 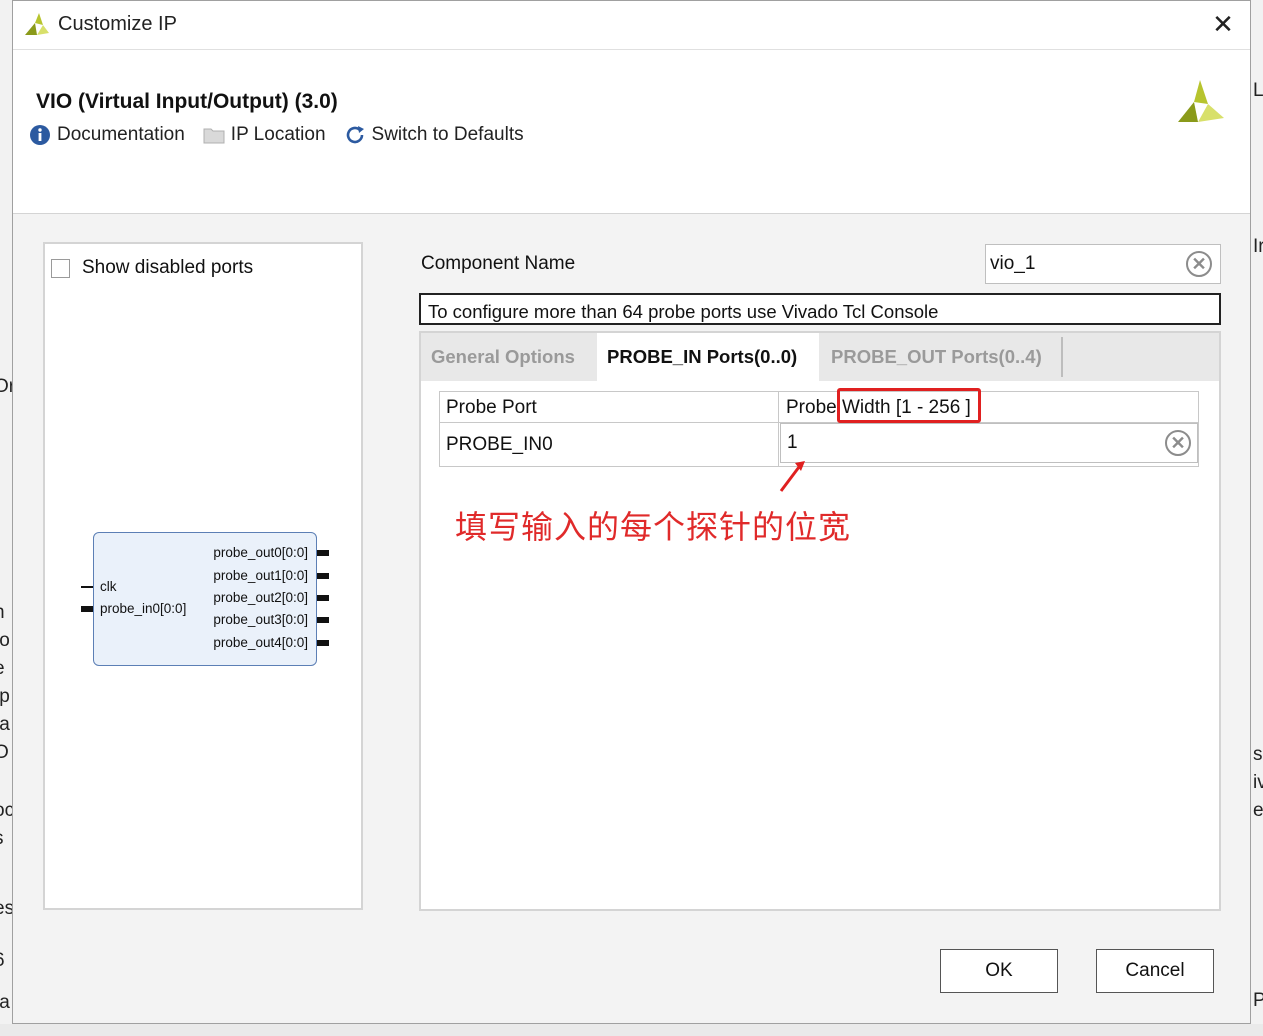 I want to click on pin-stub-clk, so click(x=87, y=587).